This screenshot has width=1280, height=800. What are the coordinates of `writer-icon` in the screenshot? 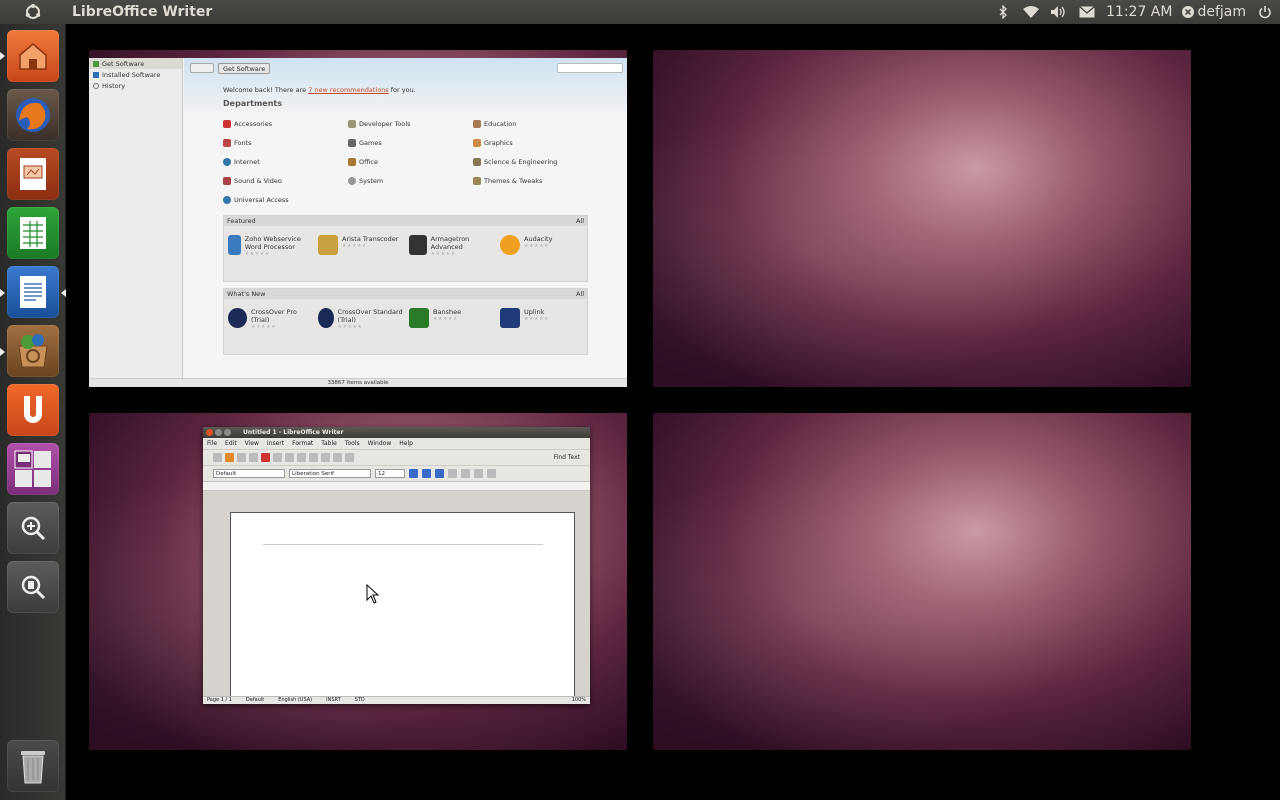 It's located at (33, 292).